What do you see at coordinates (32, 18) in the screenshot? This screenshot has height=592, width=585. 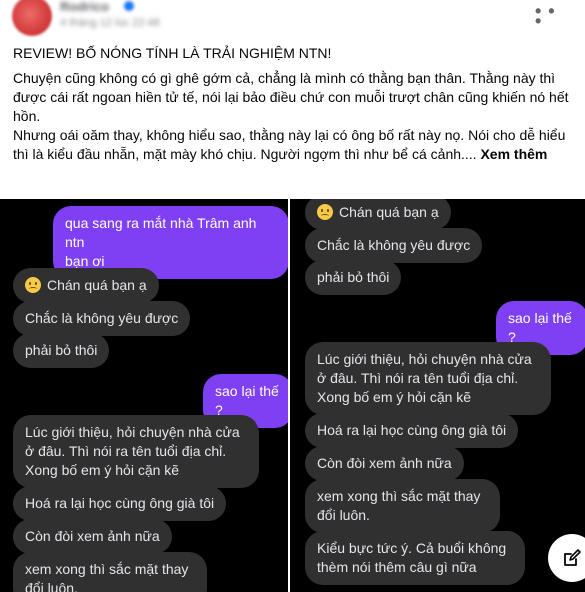 I see `author-avatar` at bounding box center [32, 18].